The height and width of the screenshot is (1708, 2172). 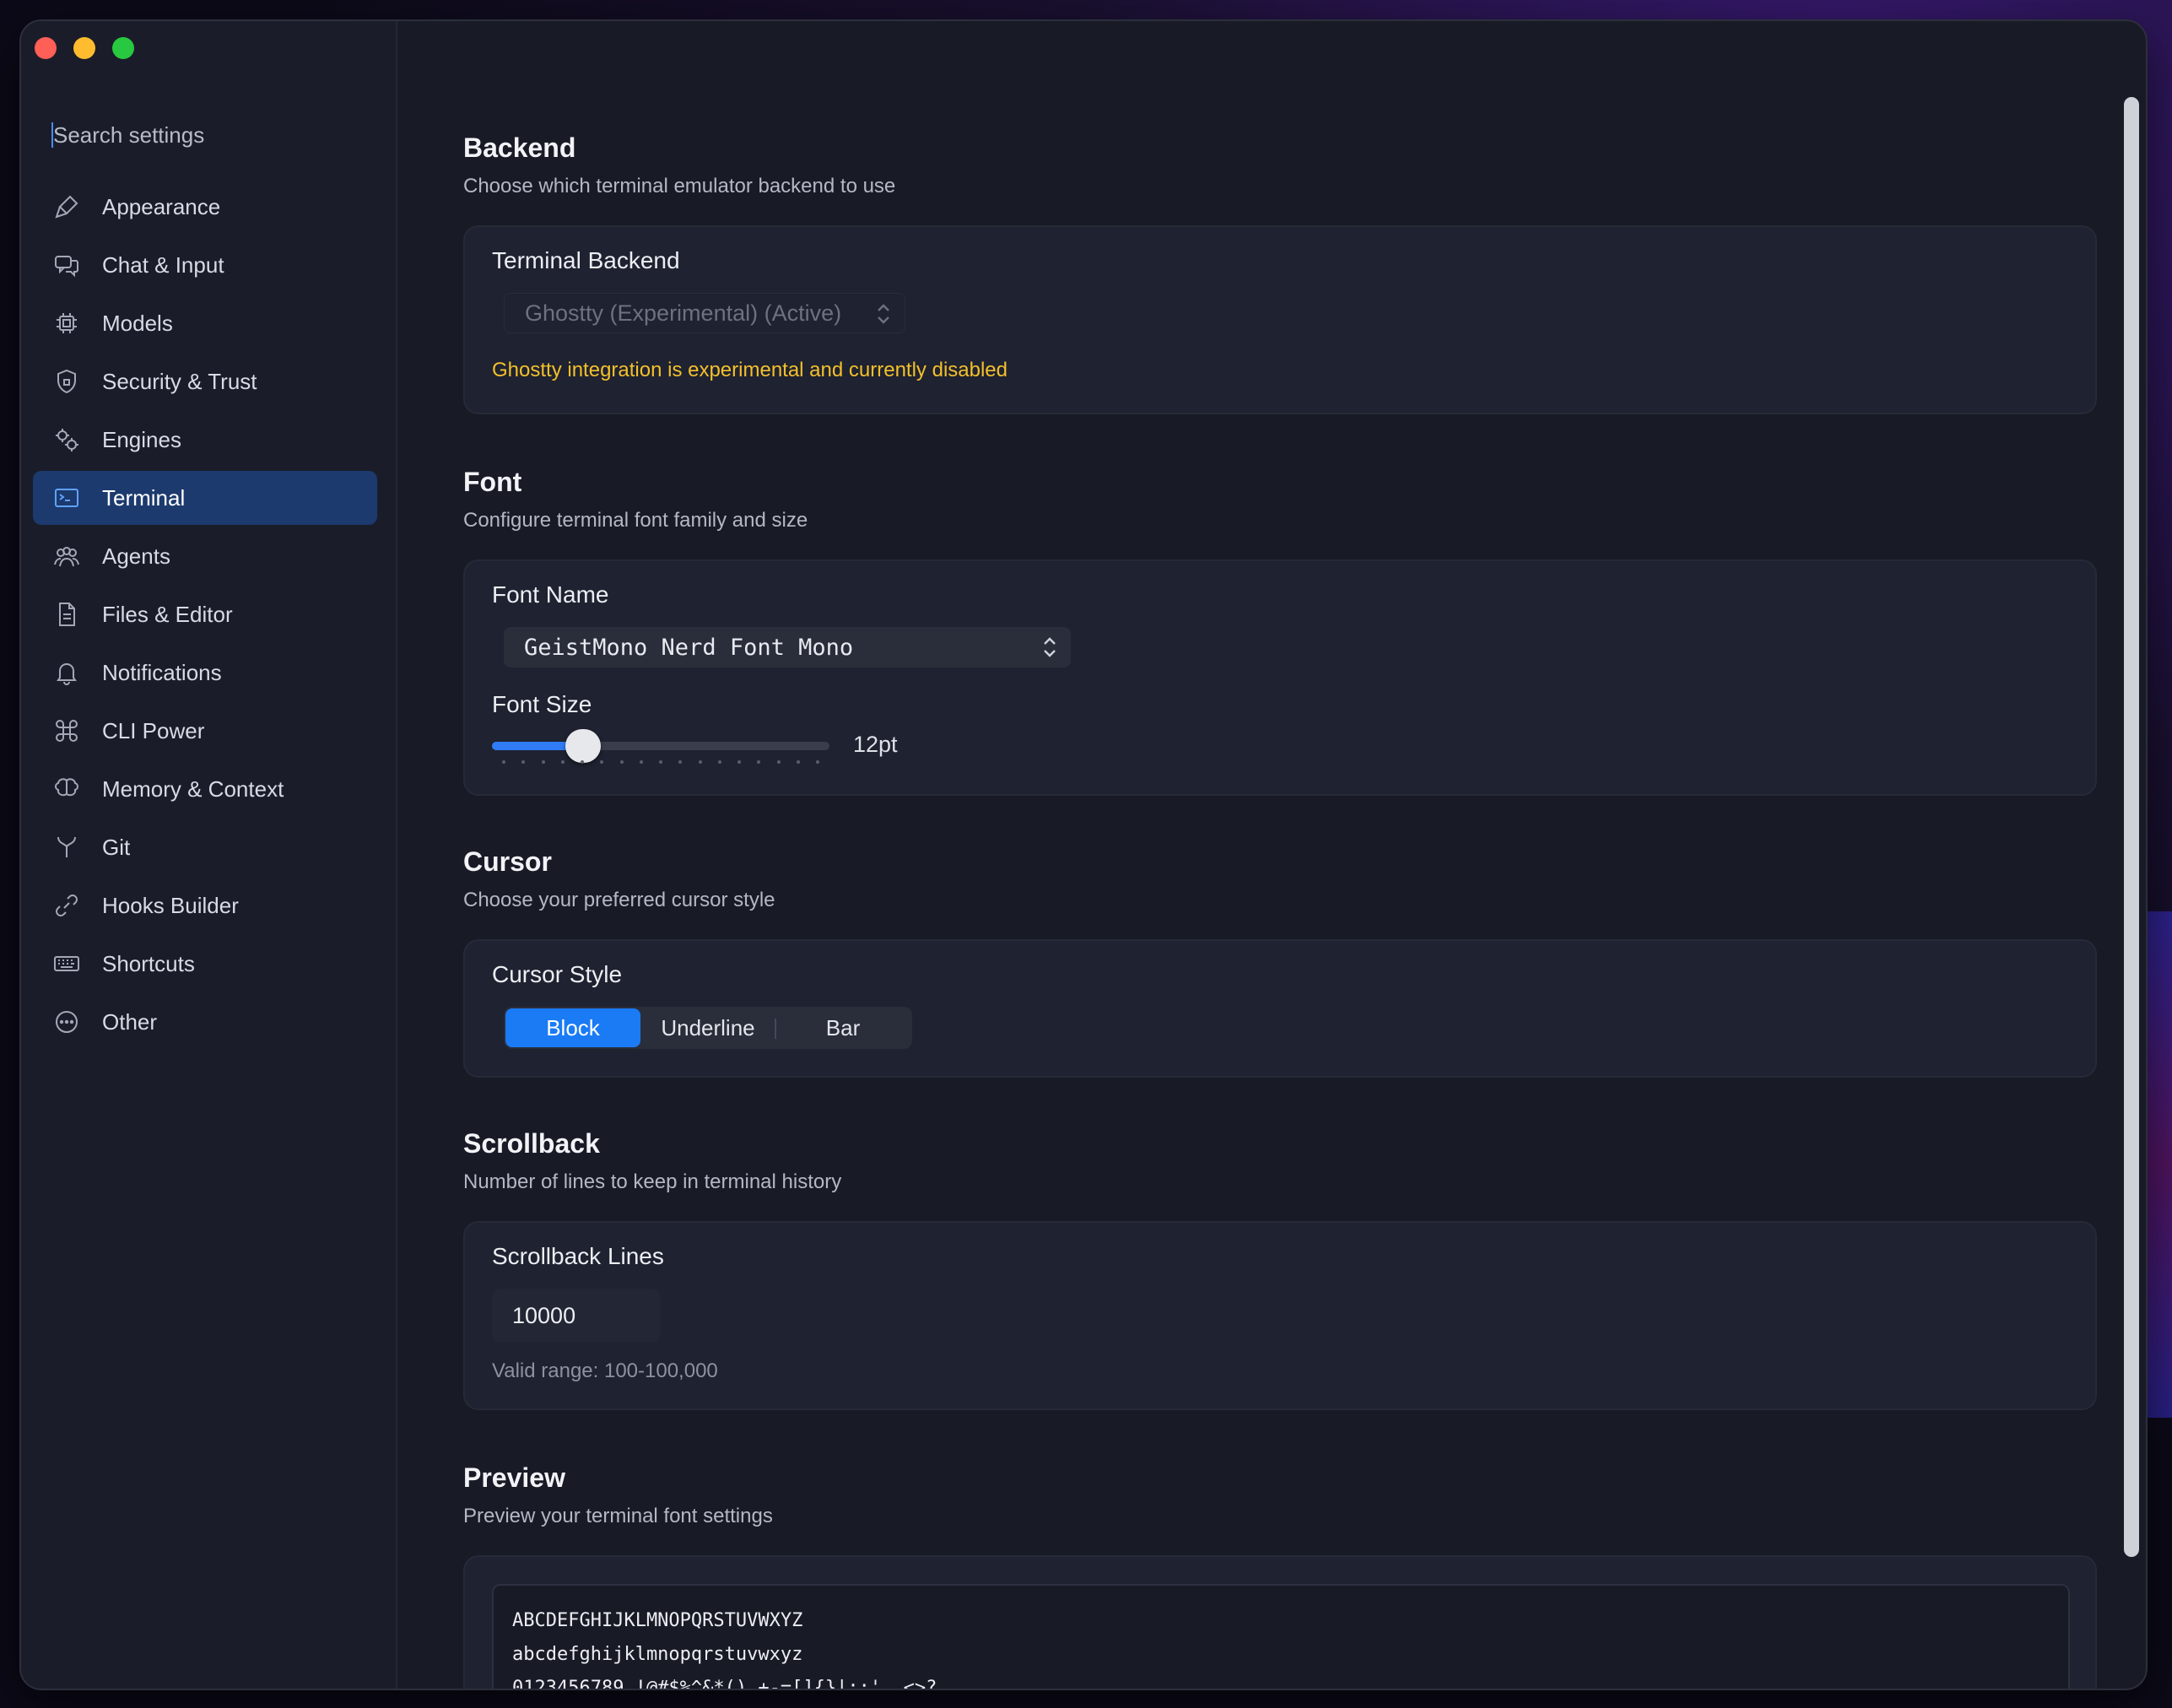 I want to click on terminal-backend-select: Ghostty (Experimental) (Active), so click(x=704, y=313).